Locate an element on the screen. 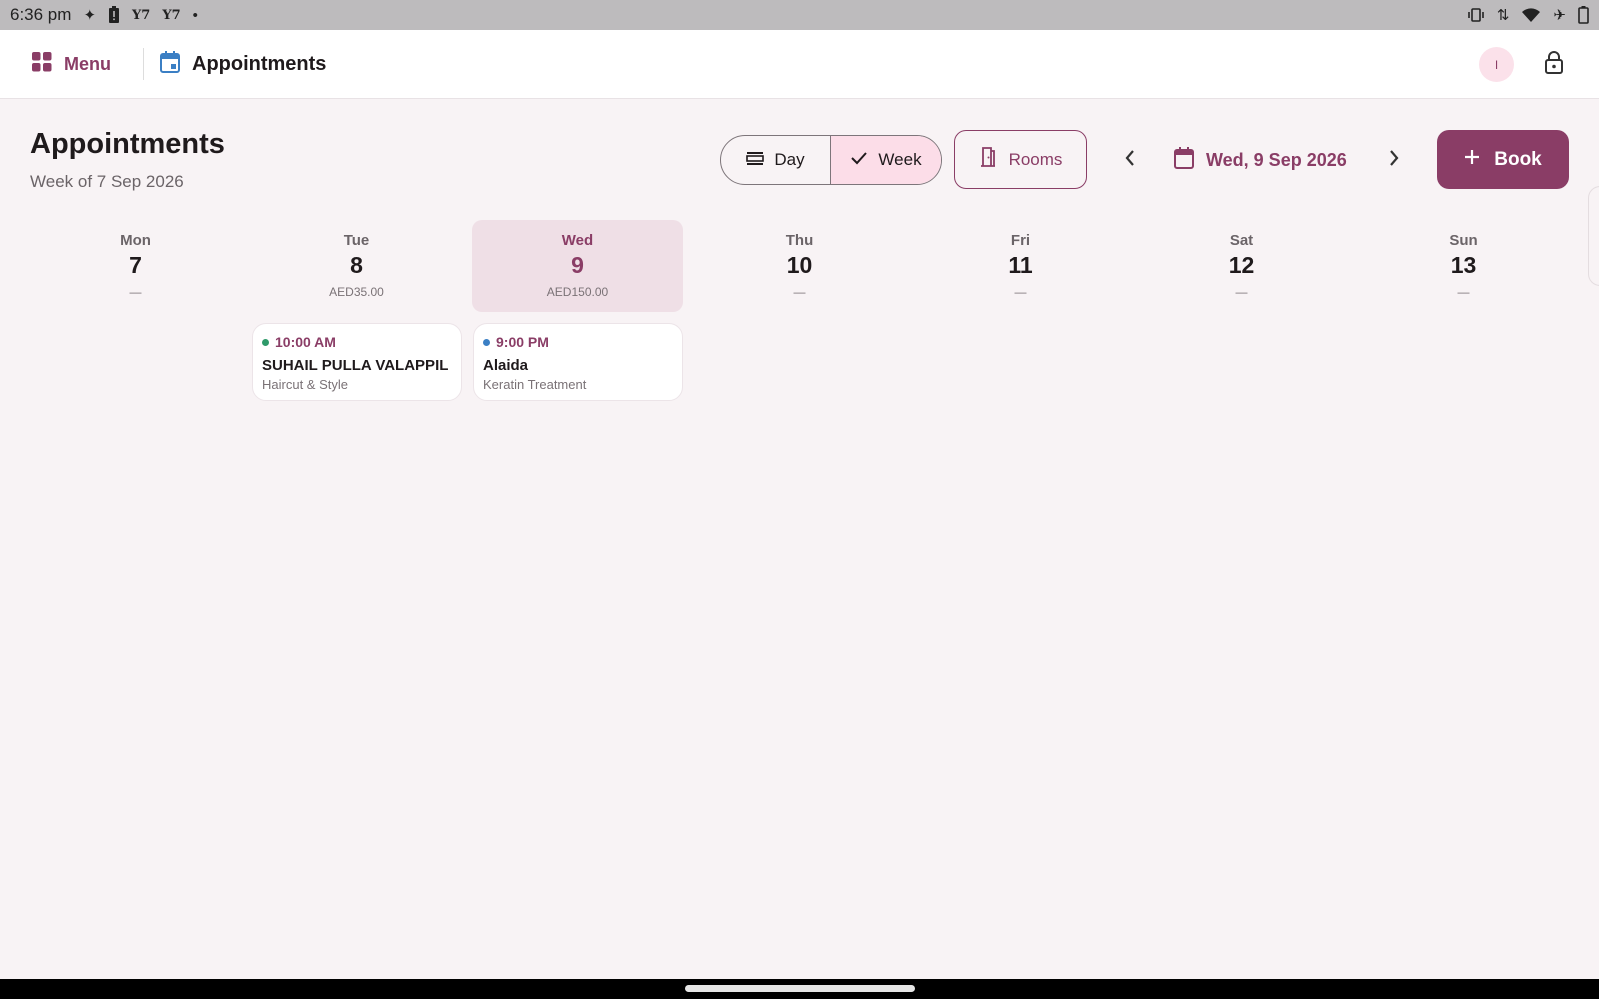 This screenshot has height=999, width=1599. day-name: Fri is located at coordinates (1020, 240).